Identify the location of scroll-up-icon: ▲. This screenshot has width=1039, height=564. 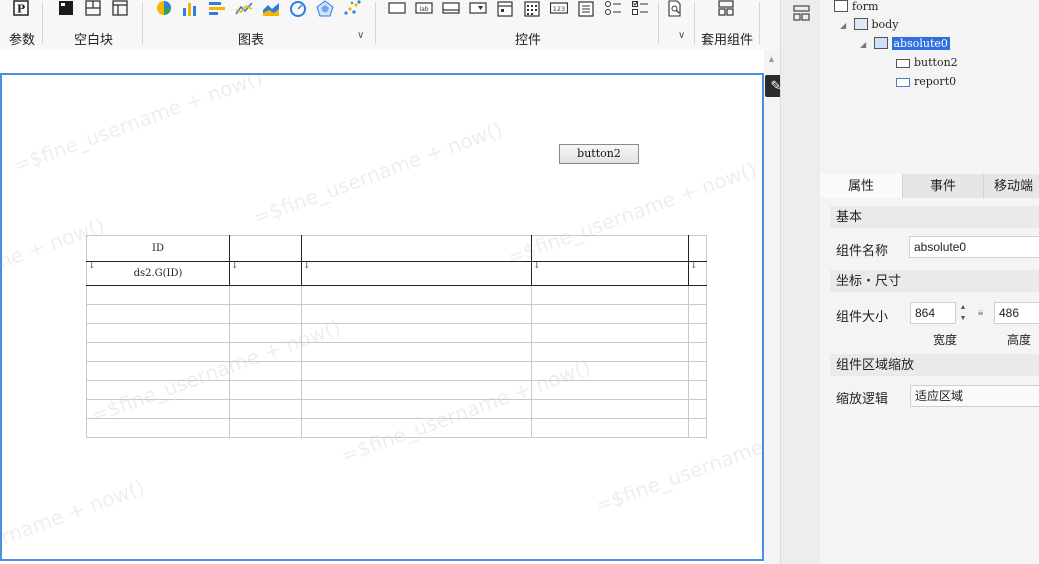
(771, 59).